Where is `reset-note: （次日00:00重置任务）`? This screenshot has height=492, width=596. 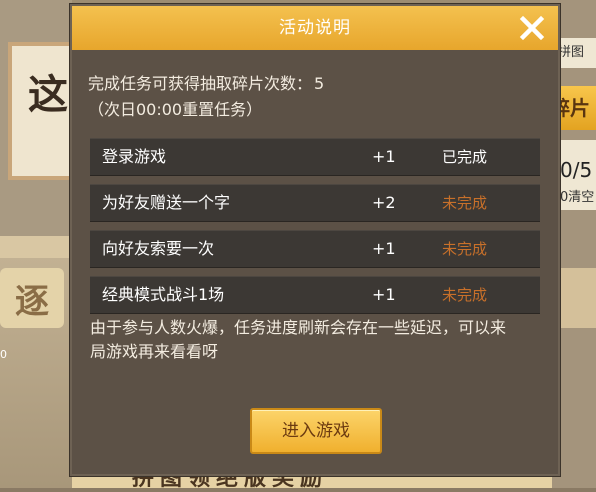
reset-note: （次日00:00重置任务） is located at coordinates (175, 109).